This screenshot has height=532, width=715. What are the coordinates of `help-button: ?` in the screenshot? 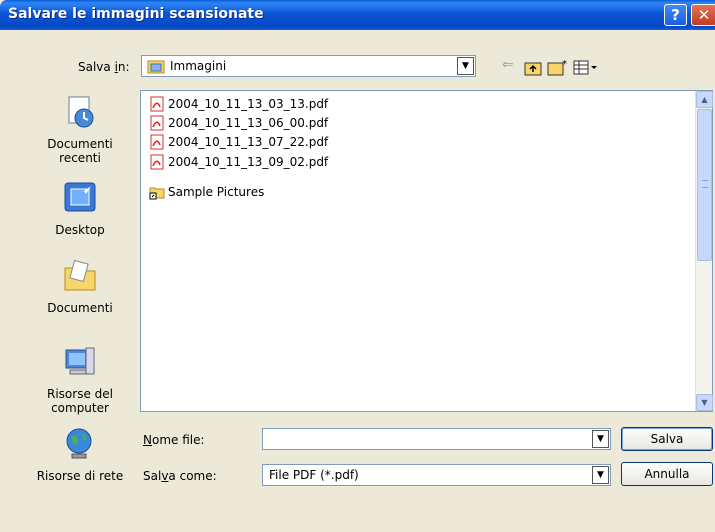 It's located at (675, 15).